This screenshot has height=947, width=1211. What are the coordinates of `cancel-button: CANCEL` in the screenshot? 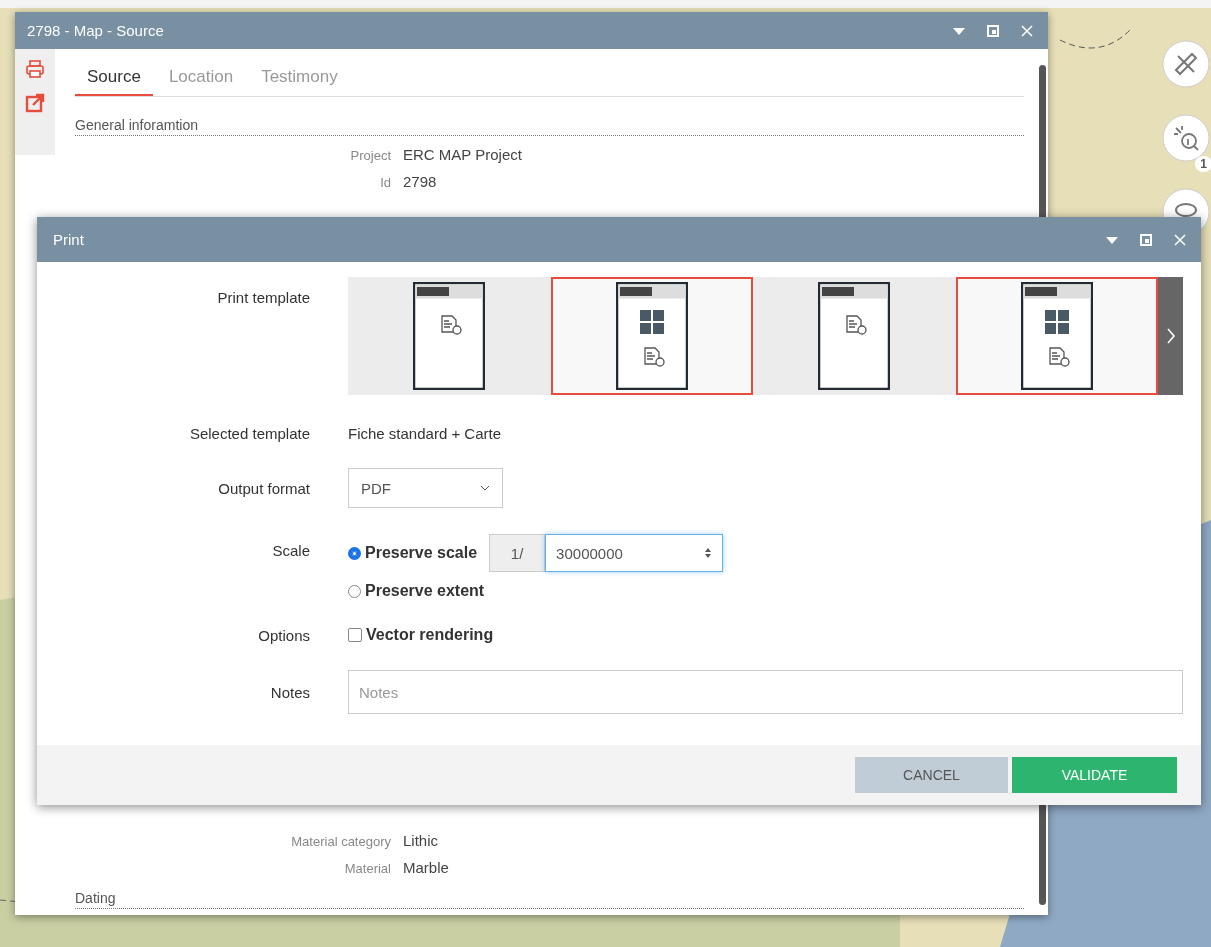 It's located at (931, 775).